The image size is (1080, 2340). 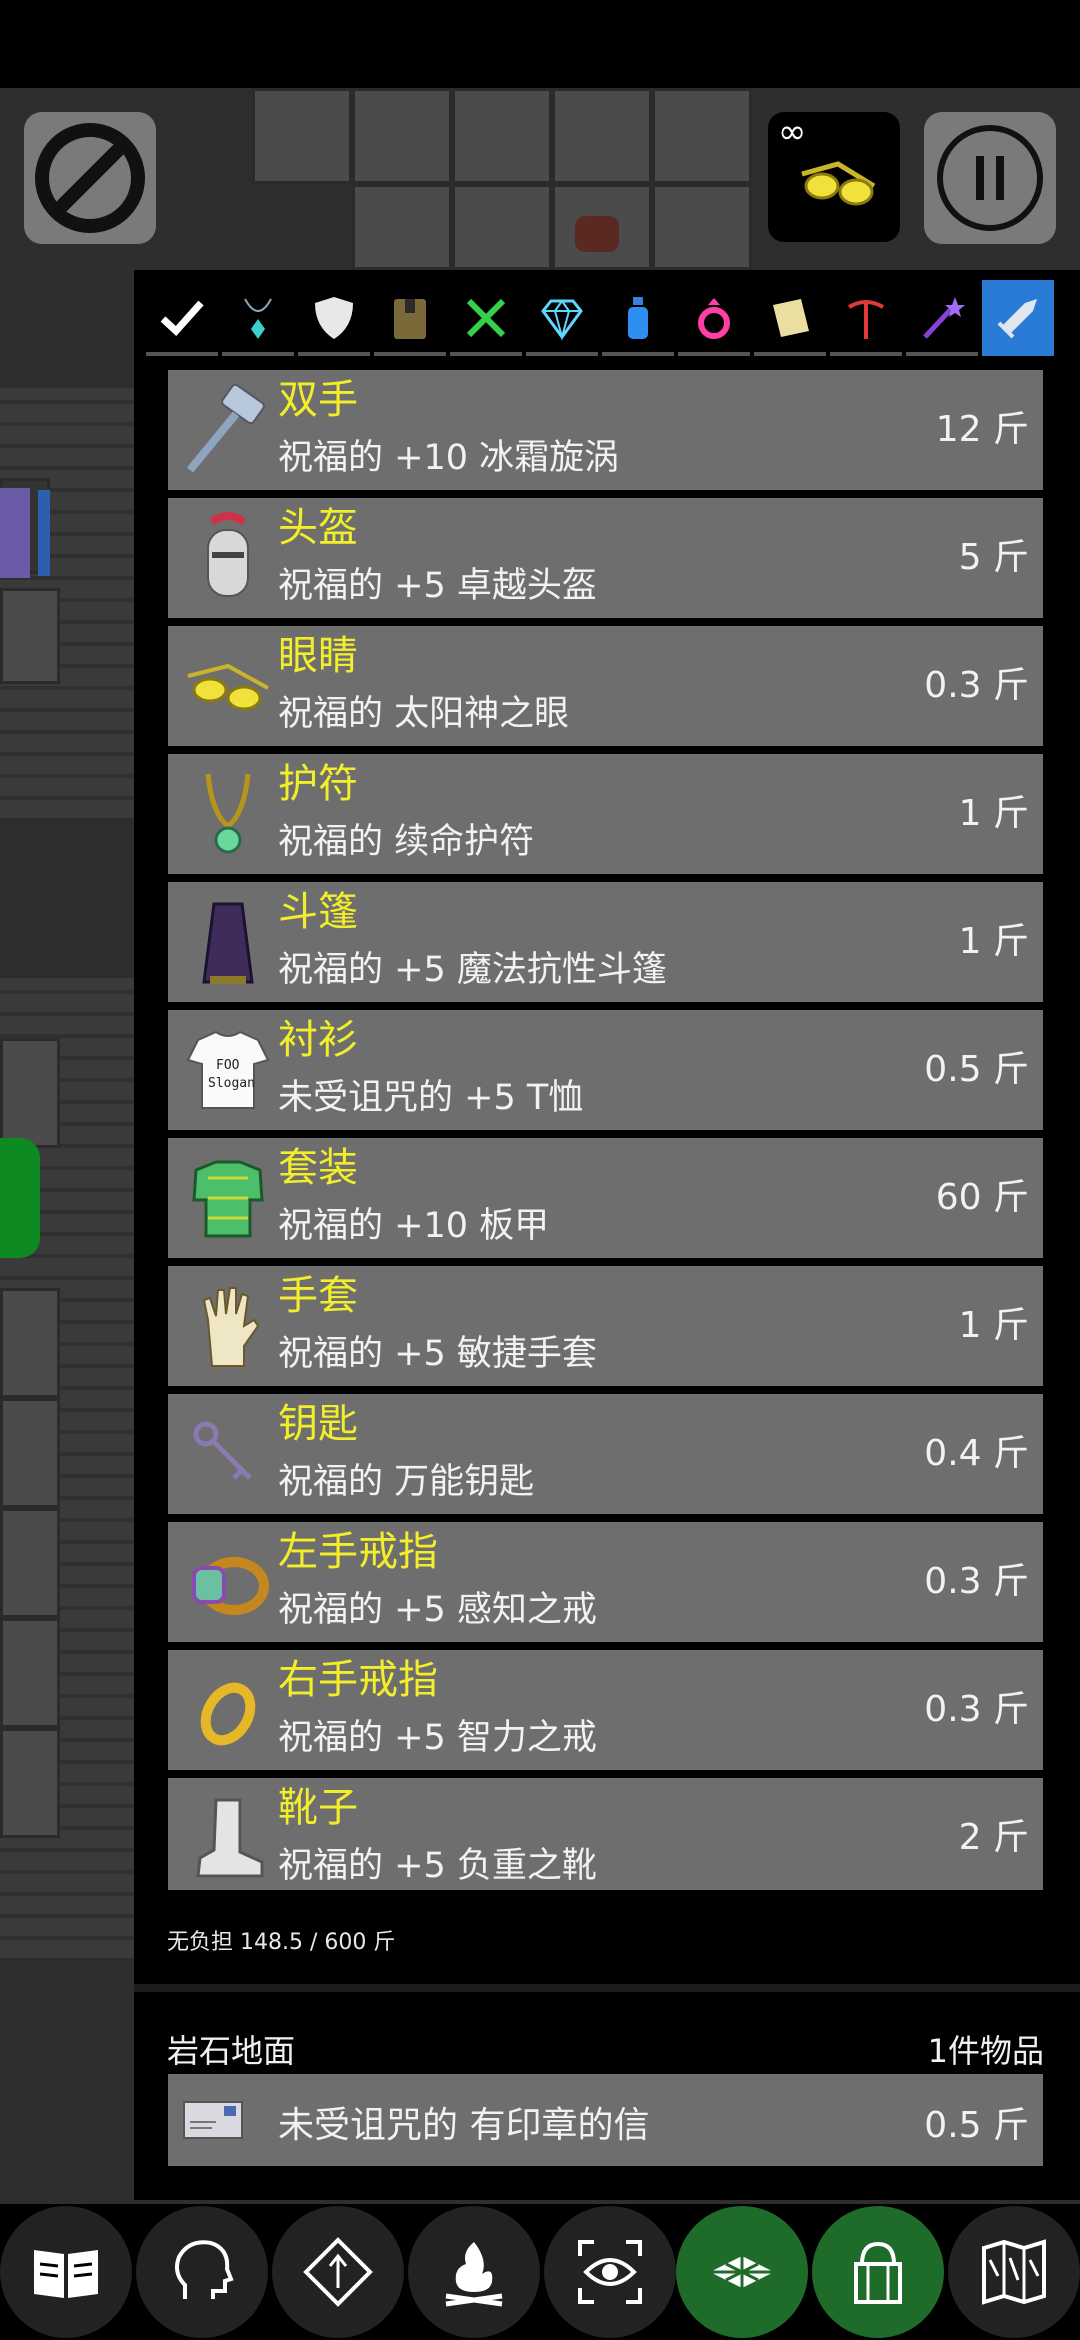 I want to click on tab-amulet, so click(x=258, y=318).